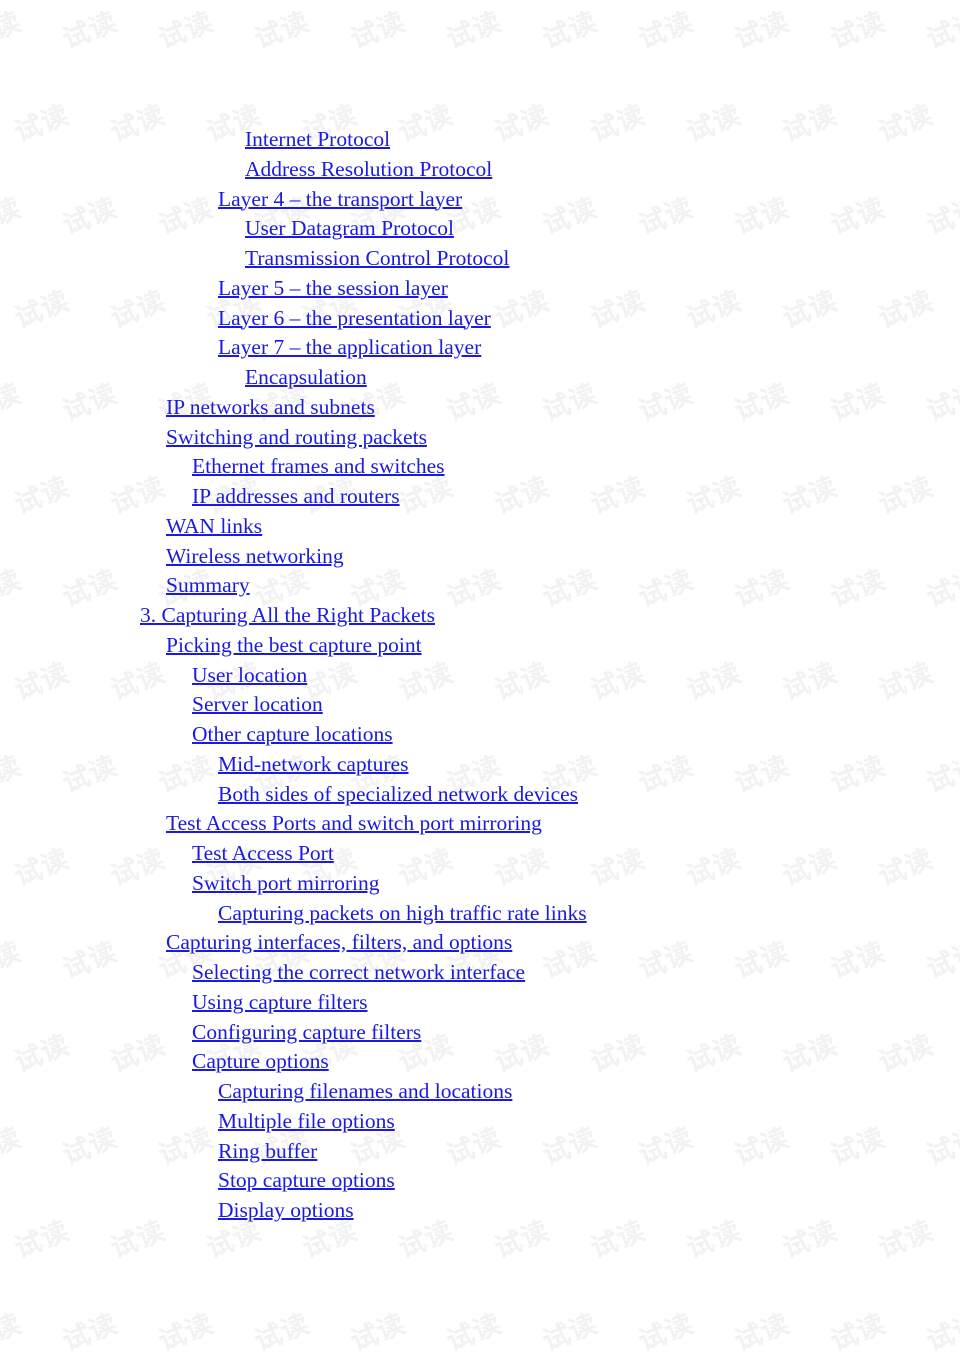 This screenshot has height=1357, width=960. Describe the element at coordinates (363, 854) in the screenshot. I see `toc-entry: Test Access Port` at that location.